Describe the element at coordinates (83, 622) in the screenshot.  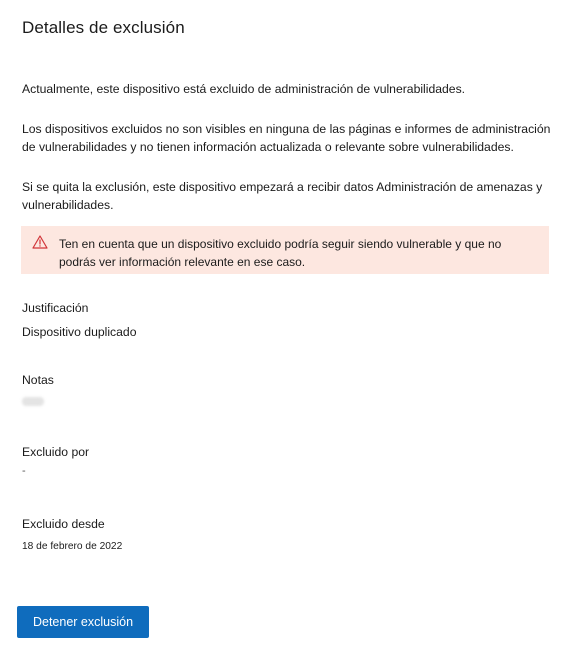
I see `stop-exclusion-button: Detener exclusión` at that location.